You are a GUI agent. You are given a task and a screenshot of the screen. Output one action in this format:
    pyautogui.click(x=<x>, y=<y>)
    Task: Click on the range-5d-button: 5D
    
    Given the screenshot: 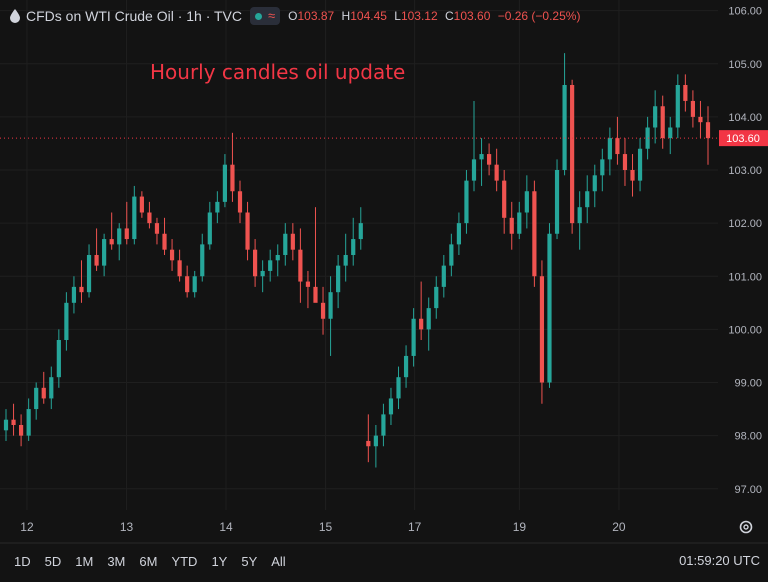 What is the action you would take?
    pyautogui.click(x=53, y=561)
    